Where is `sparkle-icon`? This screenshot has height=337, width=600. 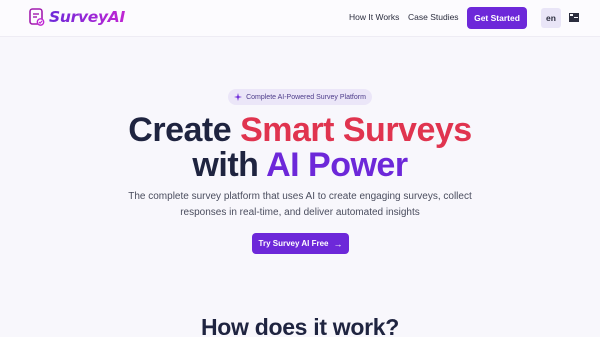
sparkle-icon is located at coordinates (238, 97).